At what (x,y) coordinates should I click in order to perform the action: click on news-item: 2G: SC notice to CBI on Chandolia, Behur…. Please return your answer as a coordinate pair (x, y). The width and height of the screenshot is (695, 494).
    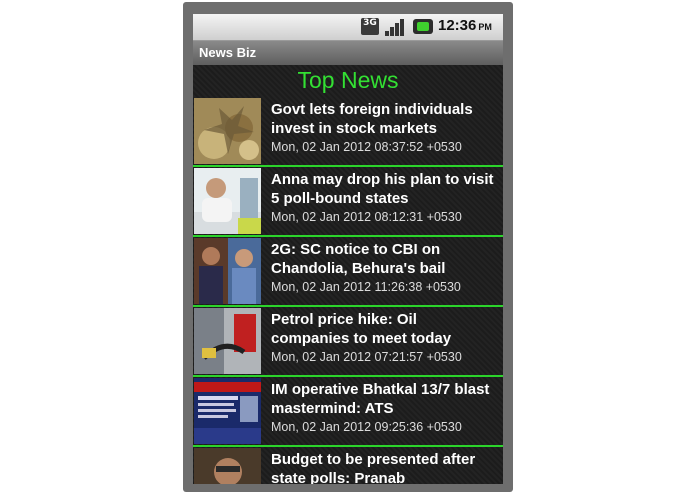
    Looking at the image, I should click on (348, 272).